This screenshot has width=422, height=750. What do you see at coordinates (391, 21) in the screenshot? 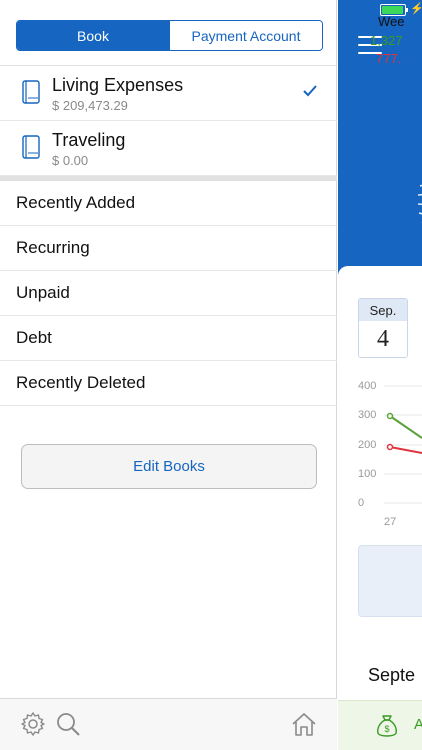
I see `week-summary-title: Wee` at bounding box center [391, 21].